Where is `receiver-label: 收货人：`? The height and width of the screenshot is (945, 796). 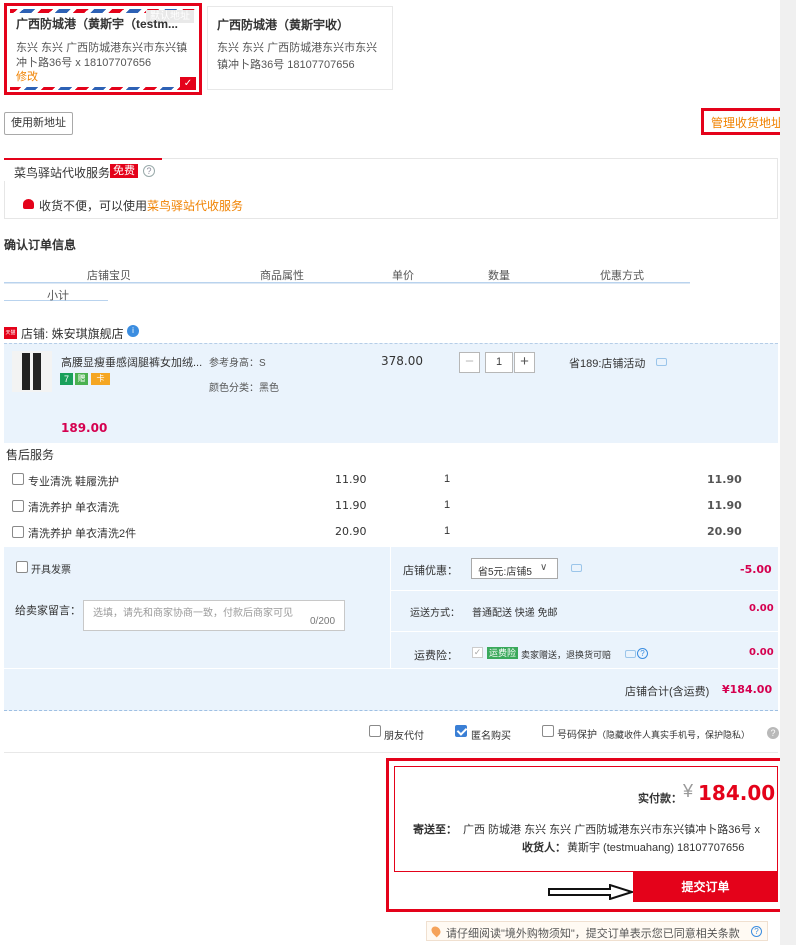
receiver-label: 收货人： is located at coordinates (544, 848).